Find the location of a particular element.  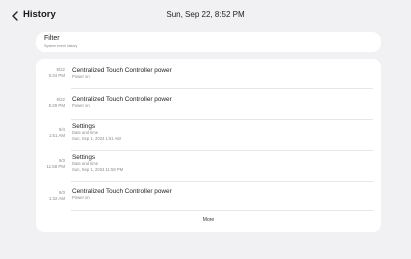

divider is located at coordinates (222, 210).